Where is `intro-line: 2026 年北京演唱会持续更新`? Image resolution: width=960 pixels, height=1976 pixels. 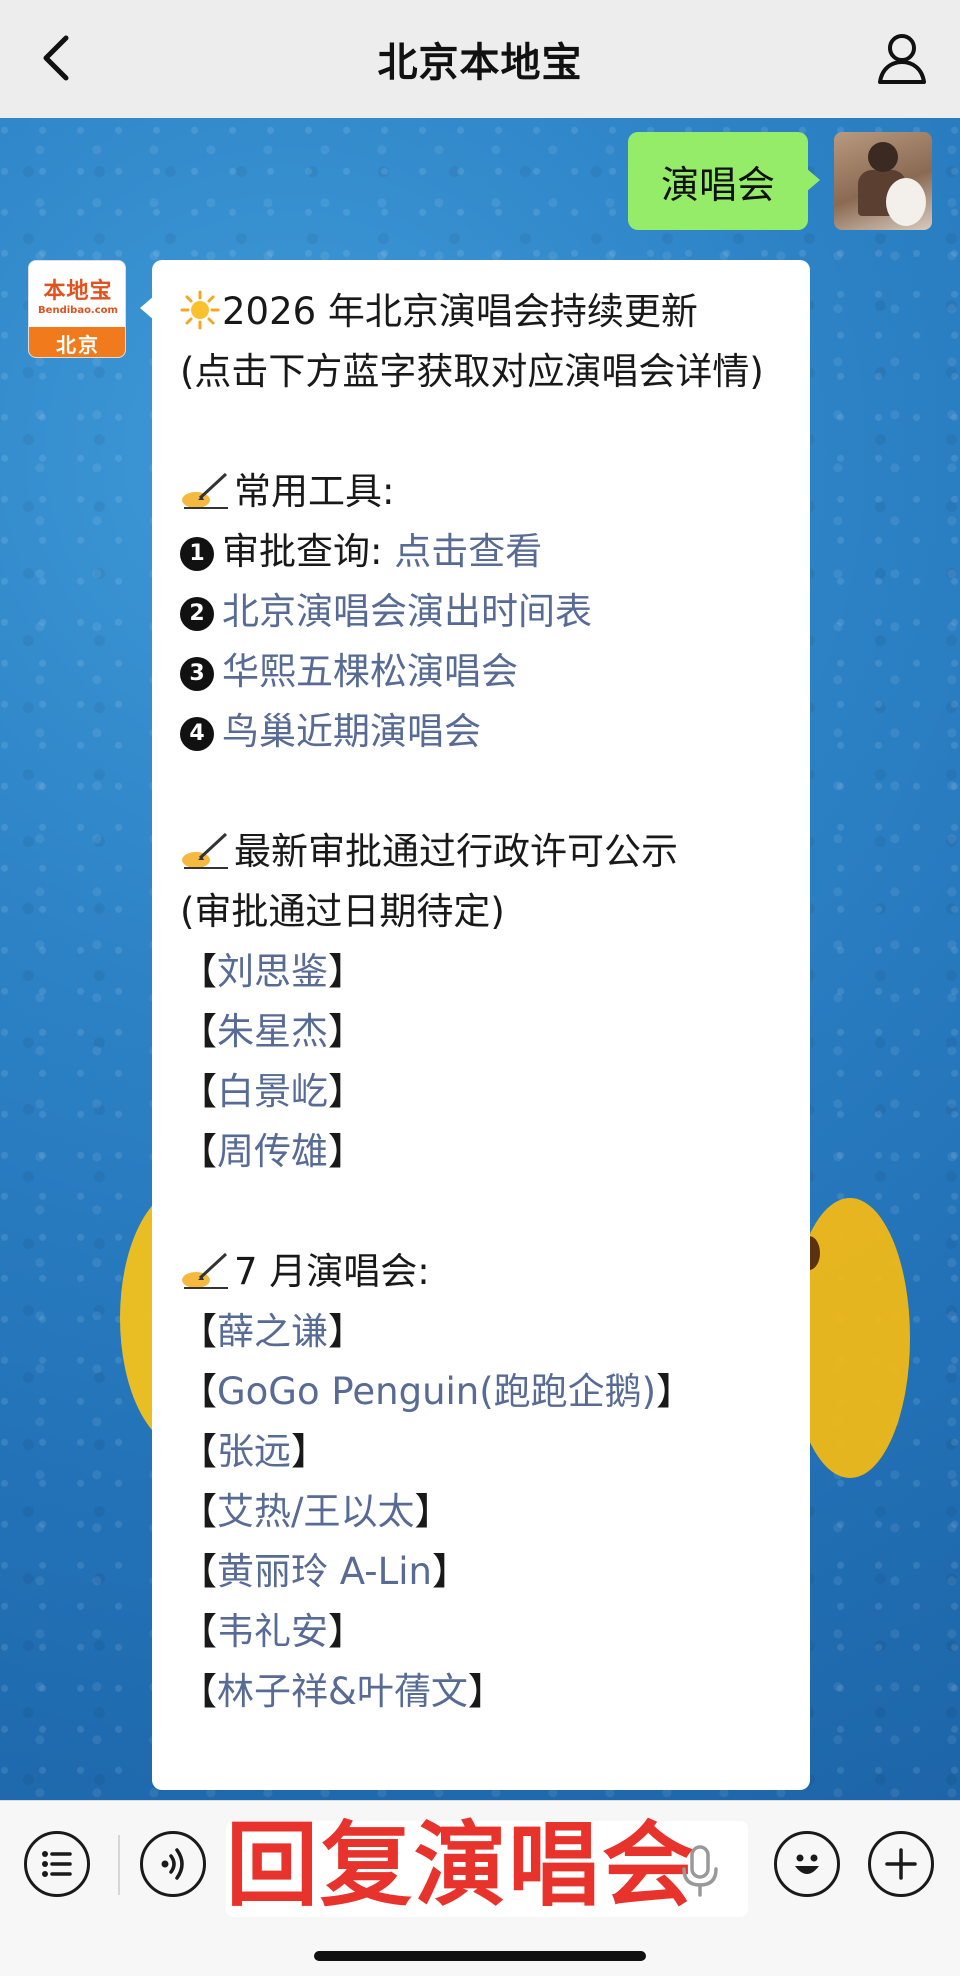 intro-line: 2026 年北京演唱会持续更新 is located at coordinates (483, 312).